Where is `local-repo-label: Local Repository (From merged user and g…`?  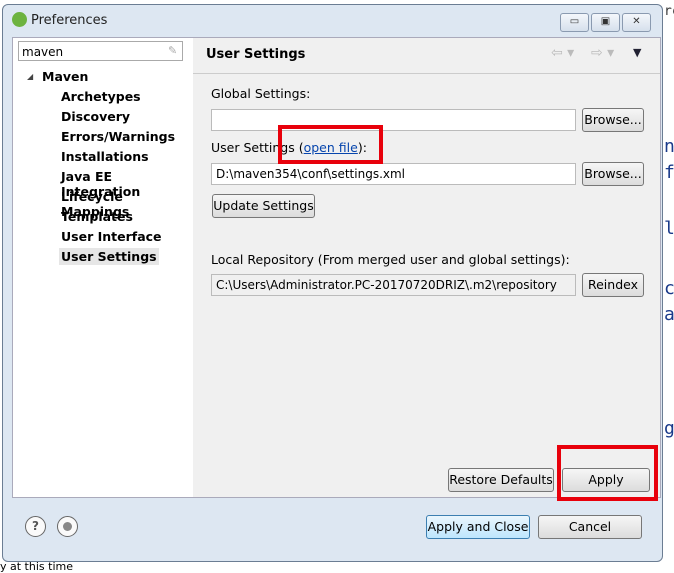
local-repo-label: Local Repository (From merged user and g… is located at coordinates (390, 259).